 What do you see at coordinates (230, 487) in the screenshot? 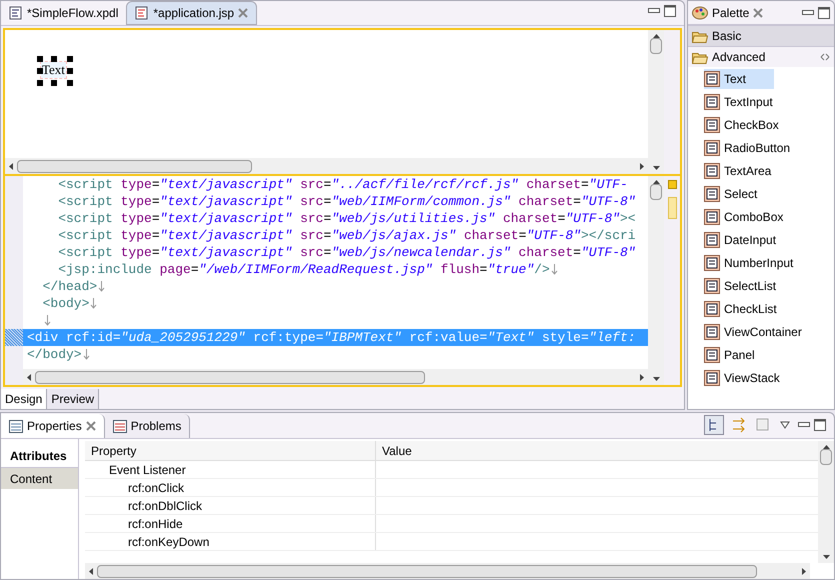
I see `property-cell: rcf:onClick` at bounding box center [230, 487].